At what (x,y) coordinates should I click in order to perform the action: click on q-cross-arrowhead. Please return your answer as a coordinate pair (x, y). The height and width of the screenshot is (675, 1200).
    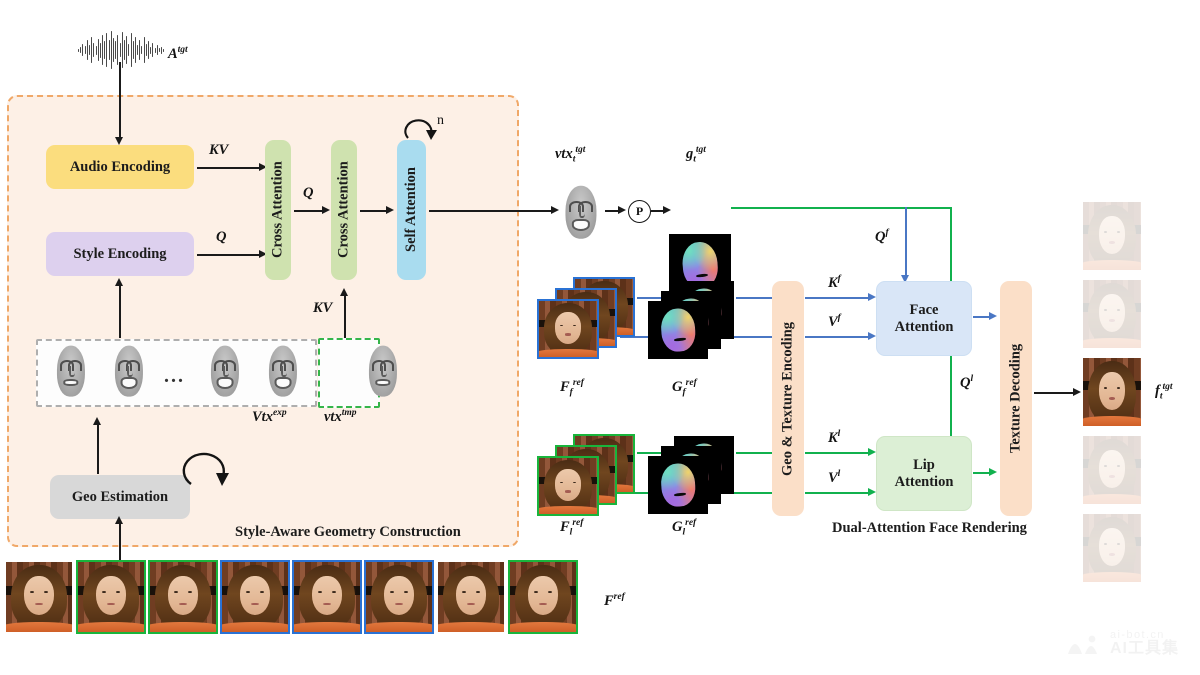
    Looking at the image, I should click on (326, 210).